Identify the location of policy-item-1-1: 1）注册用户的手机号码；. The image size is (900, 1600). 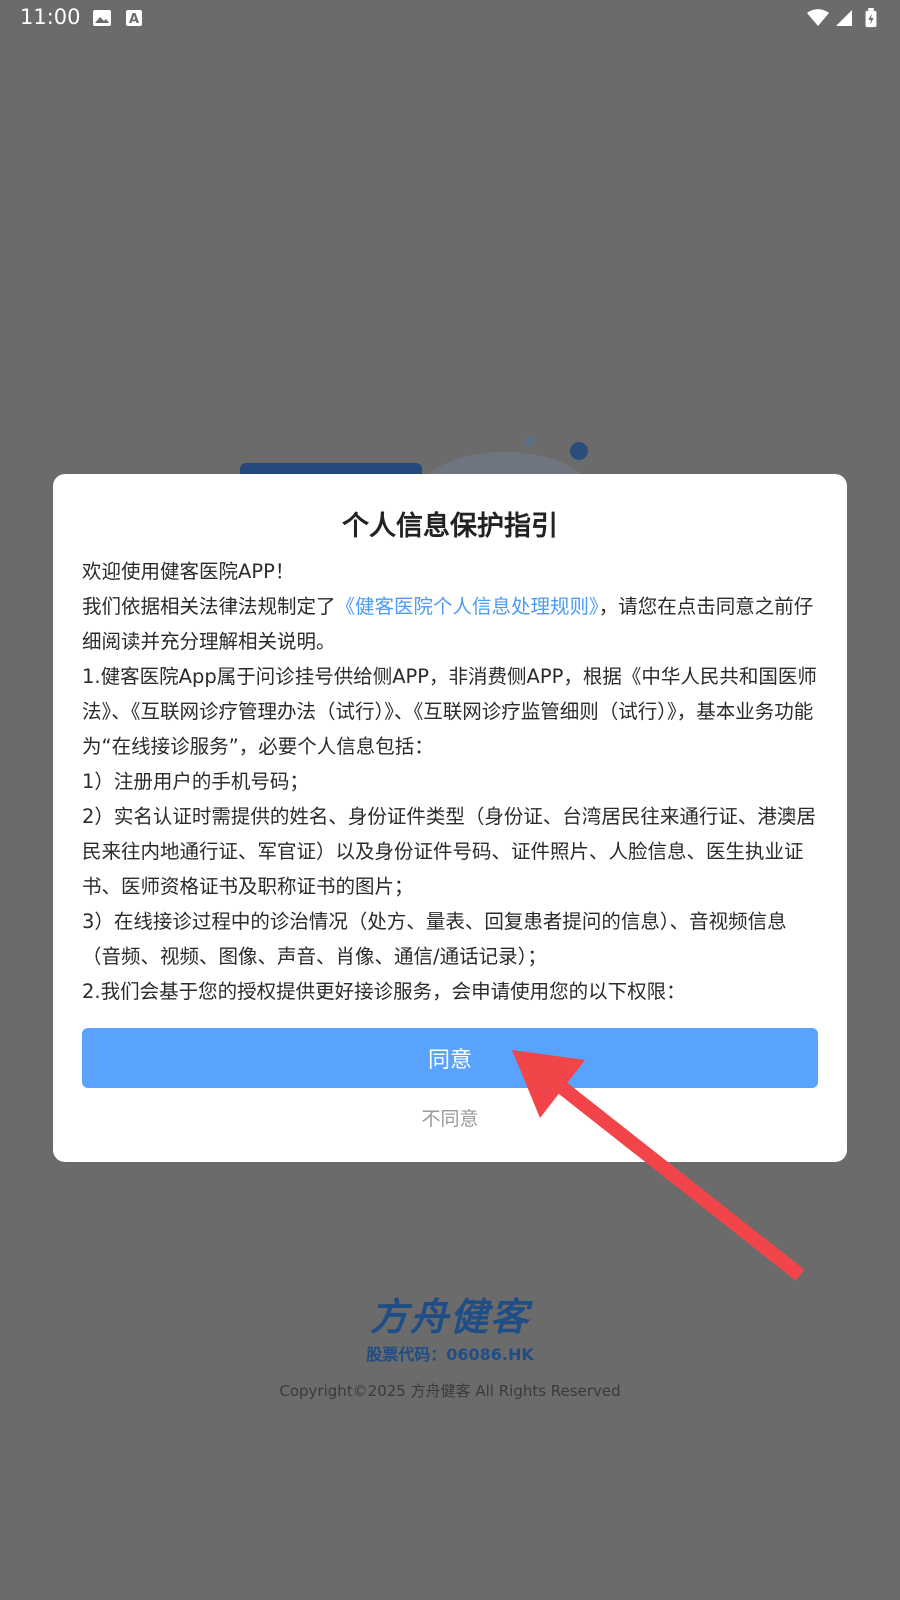
(195, 781).